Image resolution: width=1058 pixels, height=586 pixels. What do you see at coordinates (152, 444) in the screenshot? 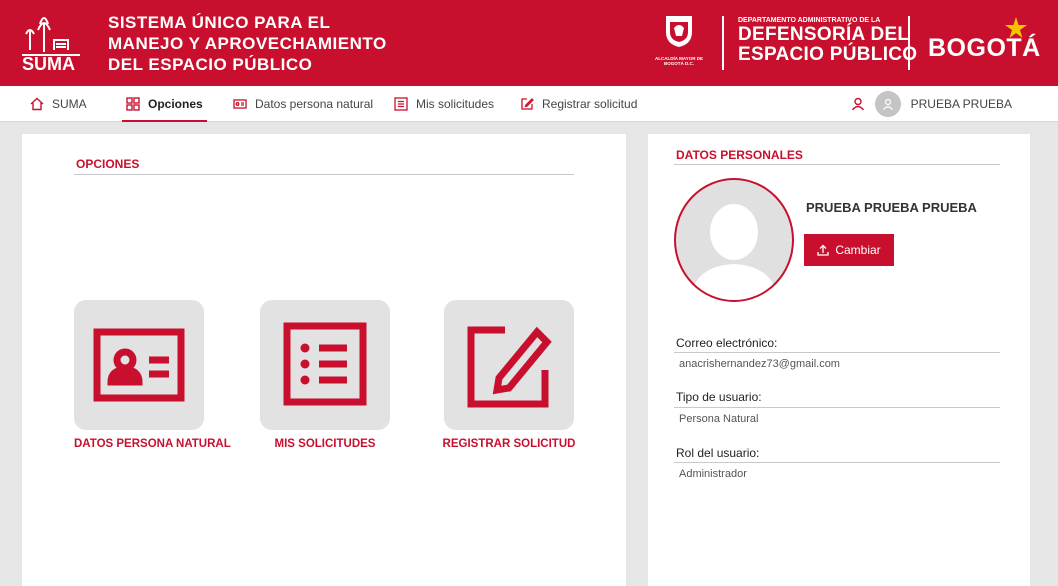
I see `tile-label: DATOS PERSONA NATURAL` at bounding box center [152, 444].